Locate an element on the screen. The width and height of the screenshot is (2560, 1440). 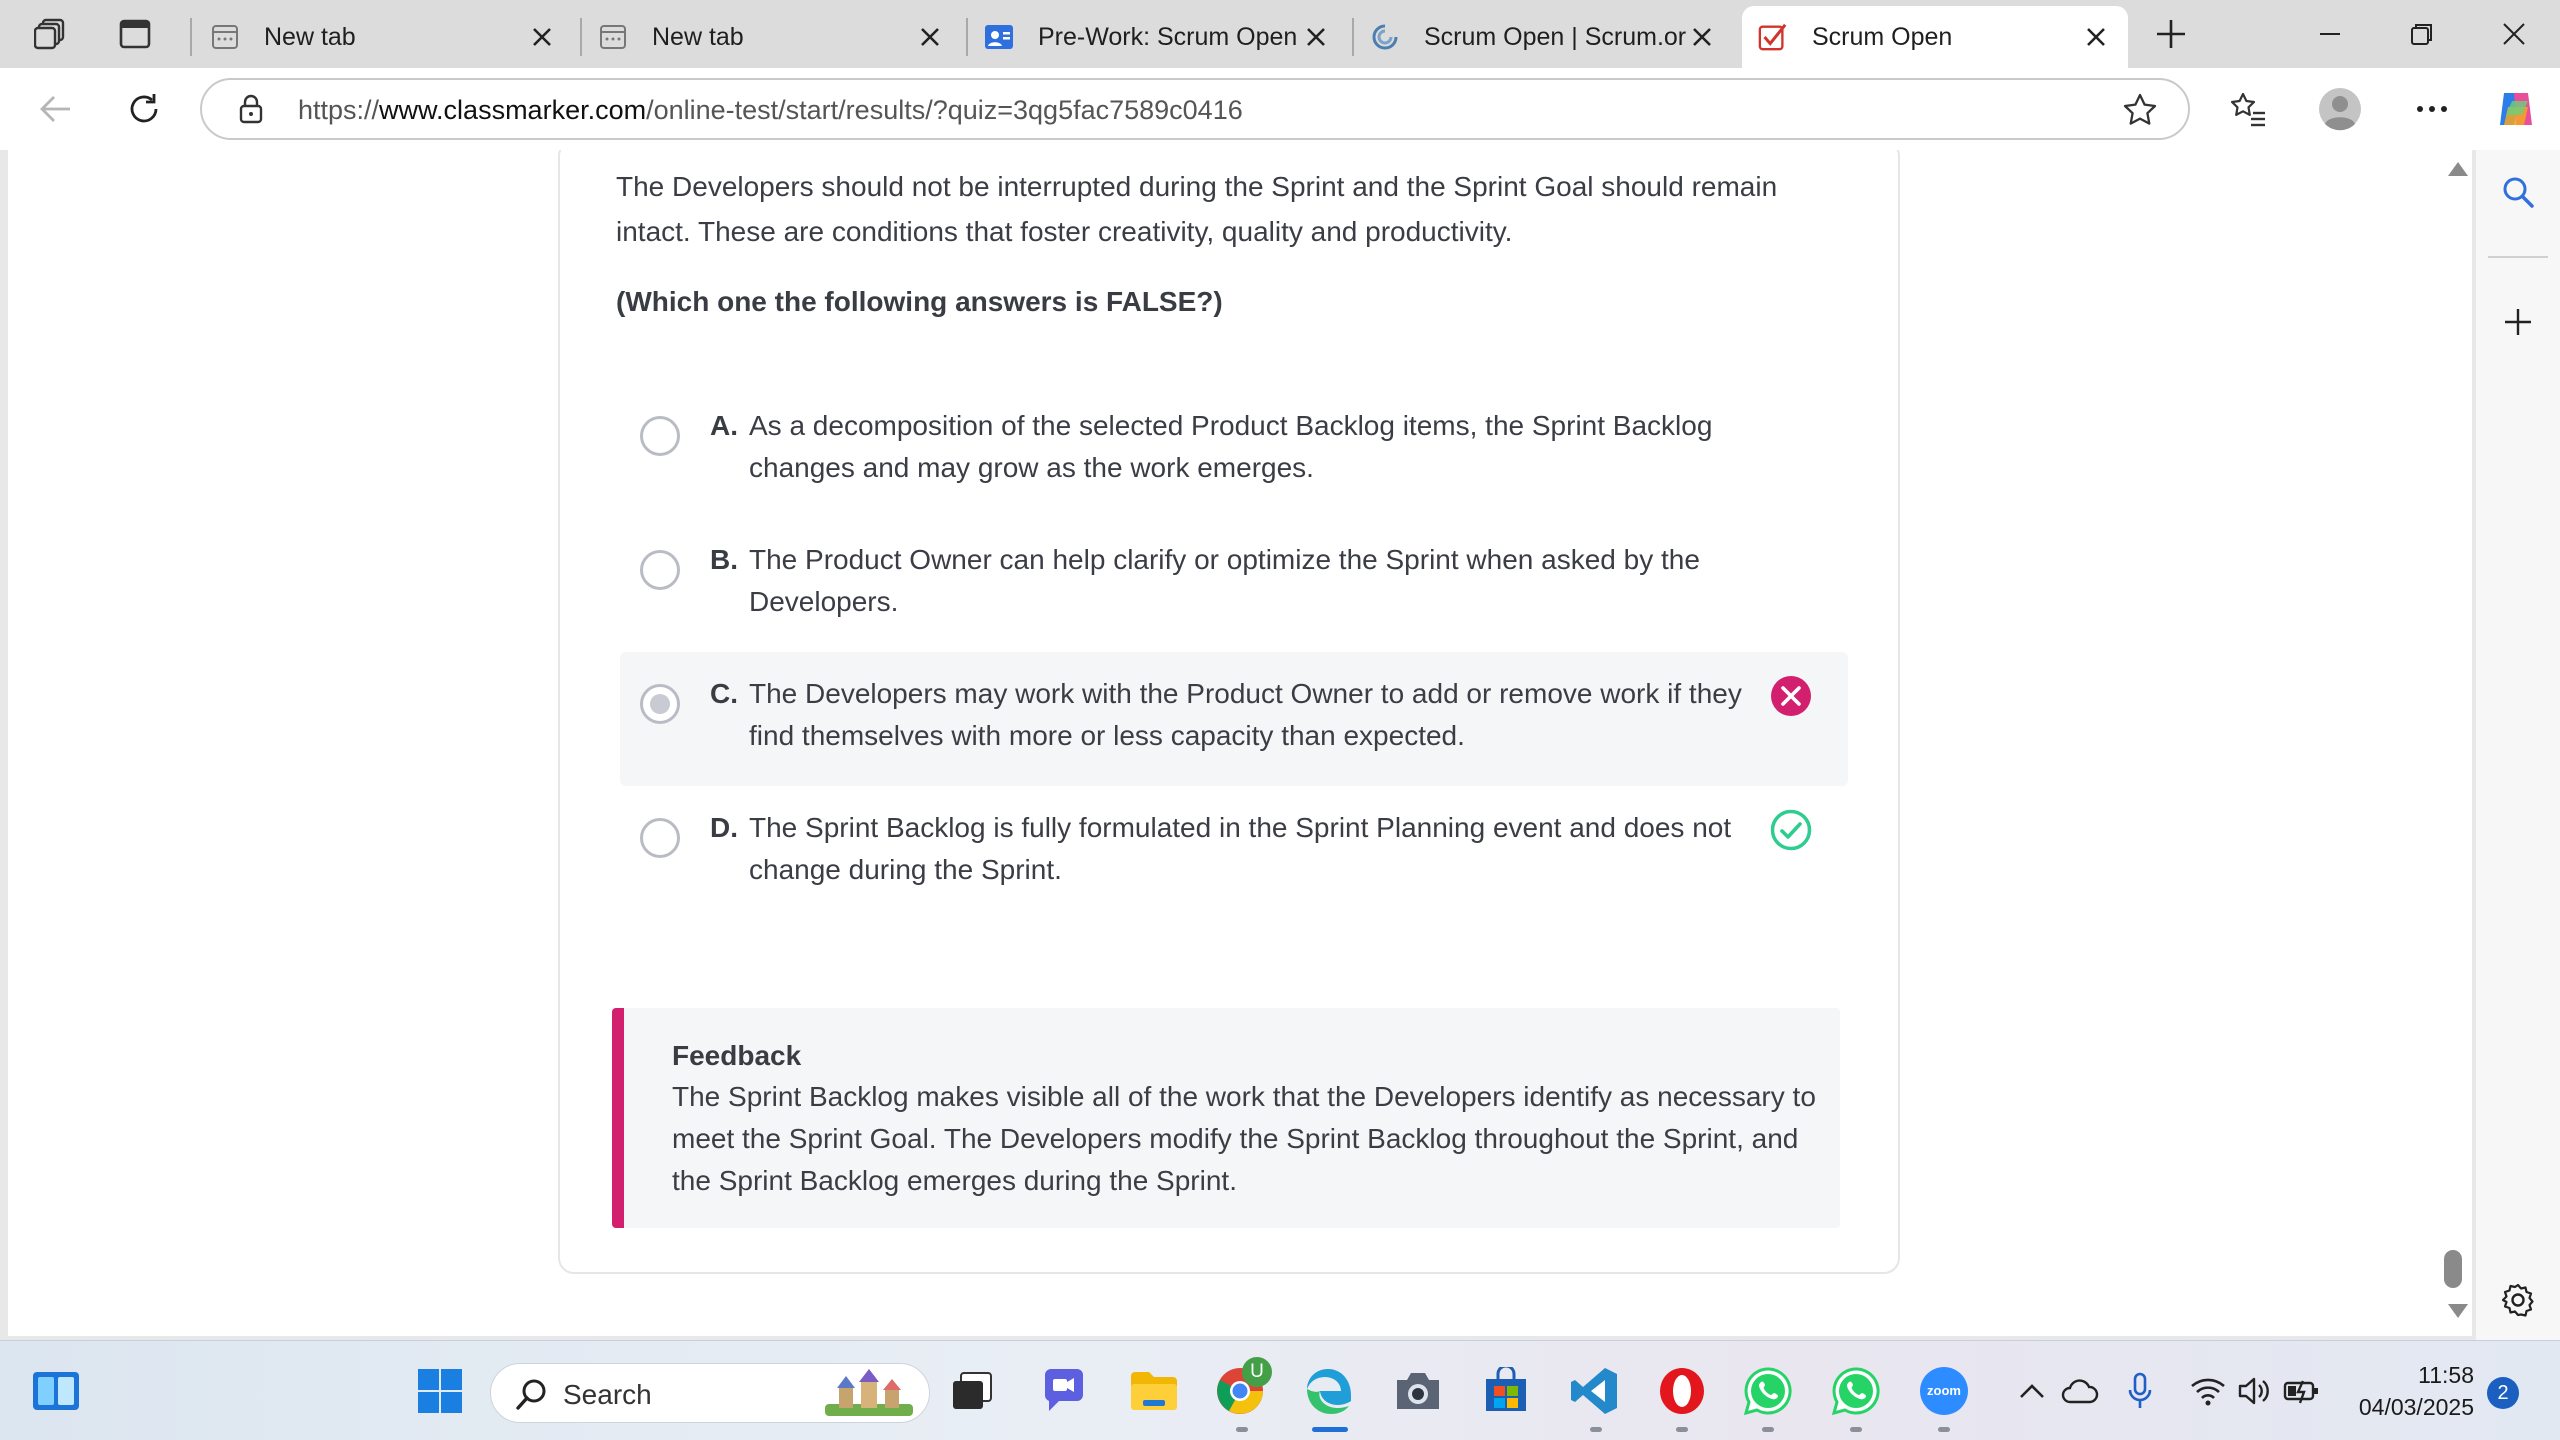
battery-charging-icon is located at coordinates (2302, 1391).